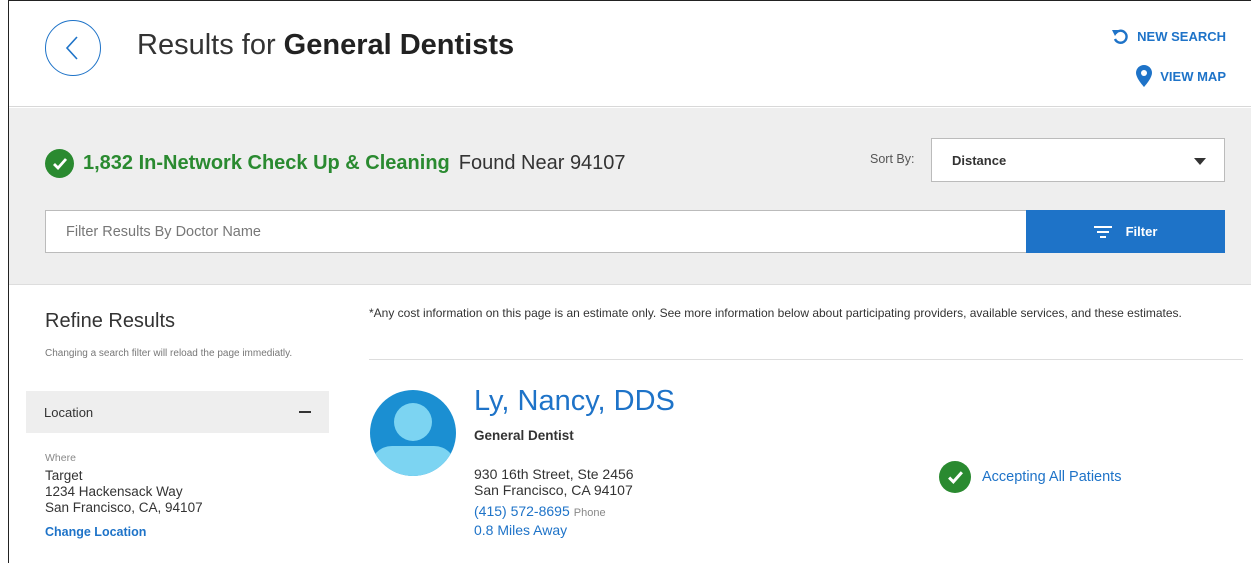 The image size is (1251, 563). What do you see at coordinates (1181, 36) in the screenshot?
I see `new-search-label: NEW SEARCH` at bounding box center [1181, 36].